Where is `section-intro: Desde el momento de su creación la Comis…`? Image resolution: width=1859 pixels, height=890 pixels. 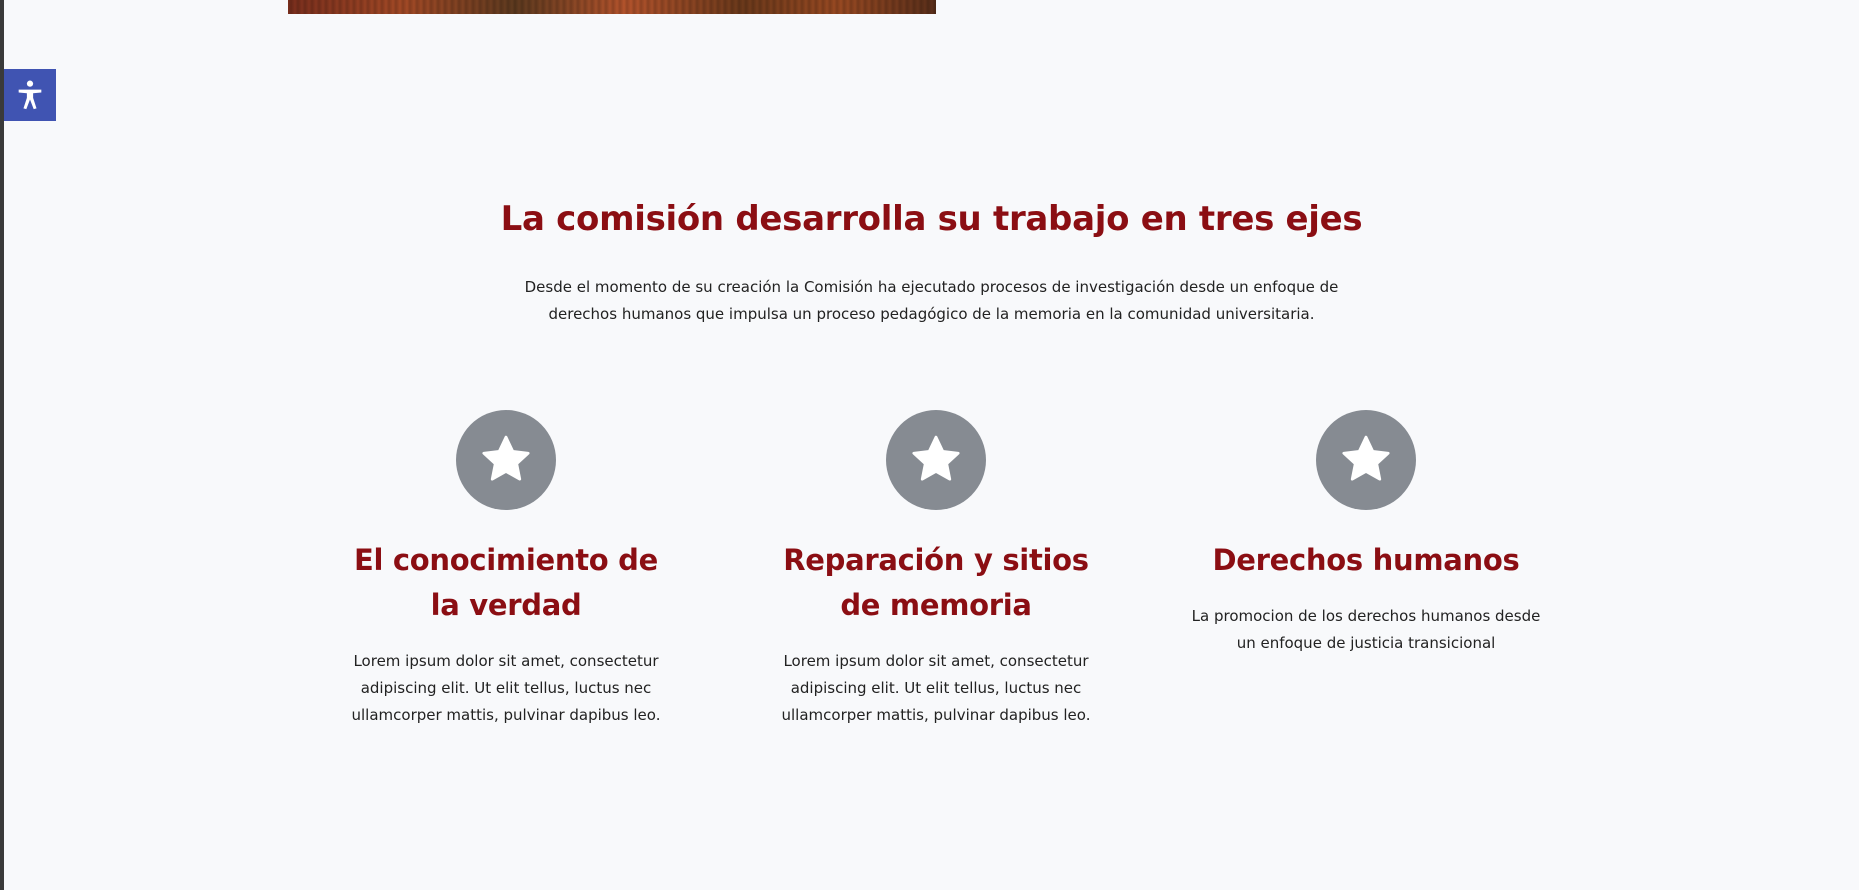 section-intro: Desde el momento de su creación la Comis… is located at coordinates (931, 300).